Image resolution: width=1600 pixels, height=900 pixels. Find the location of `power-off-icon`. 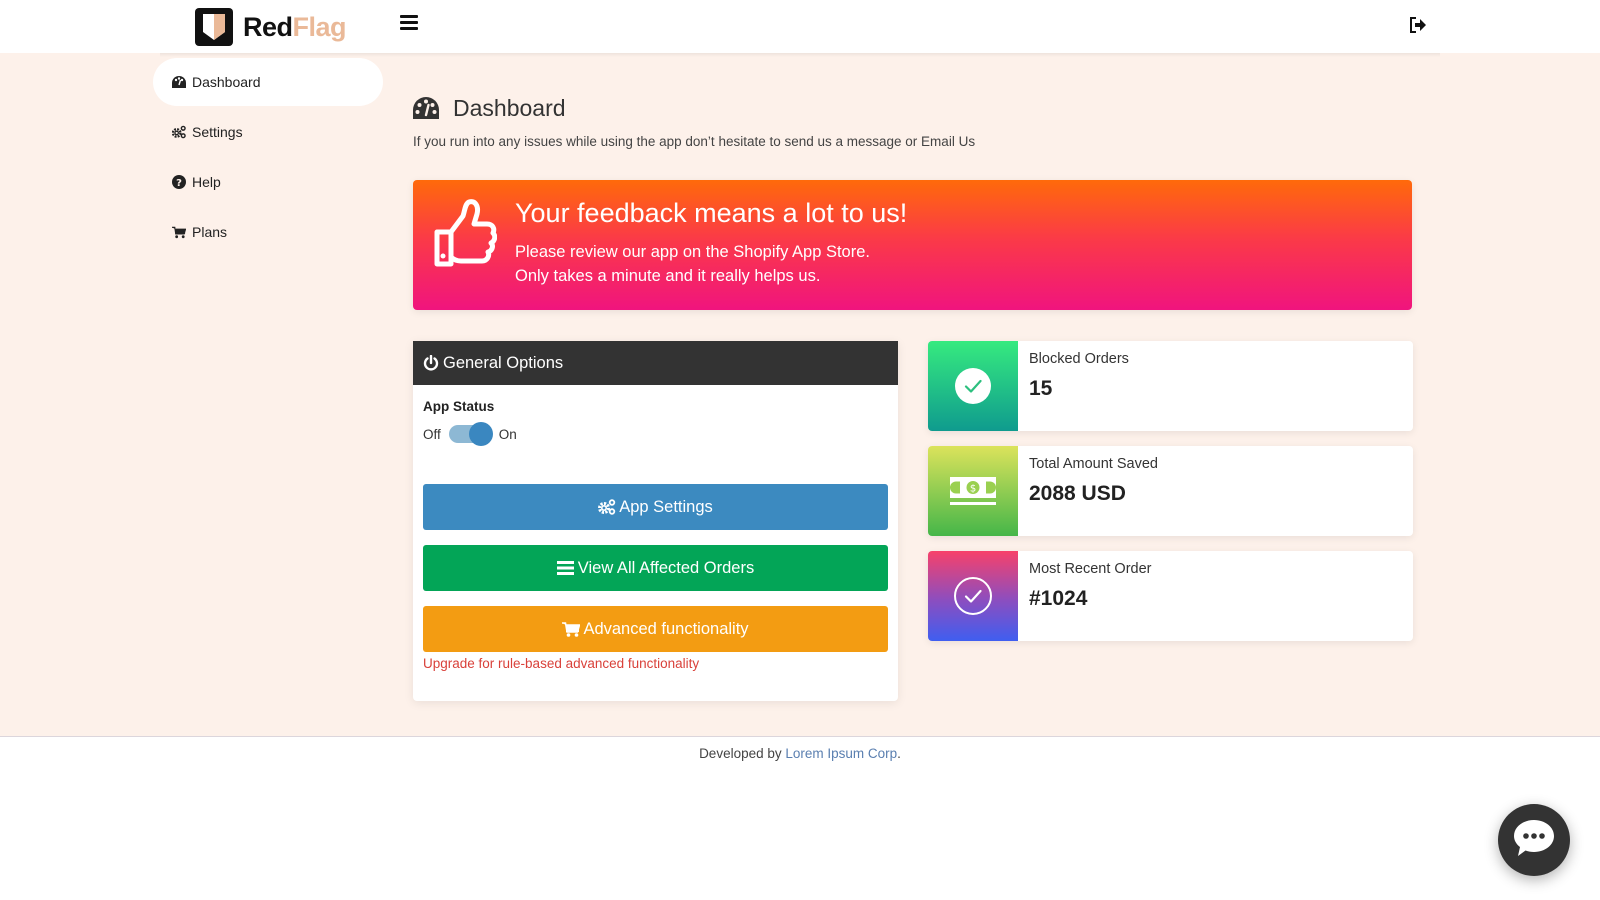

power-off-icon is located at coordinates (431, 362).